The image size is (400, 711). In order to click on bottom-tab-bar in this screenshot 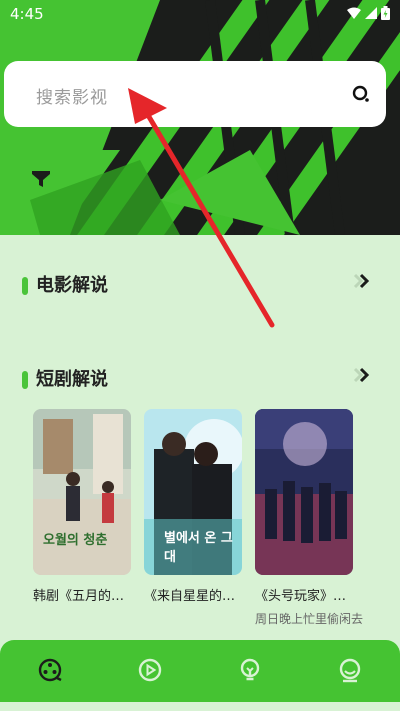, I will do `click(200, 671)`.